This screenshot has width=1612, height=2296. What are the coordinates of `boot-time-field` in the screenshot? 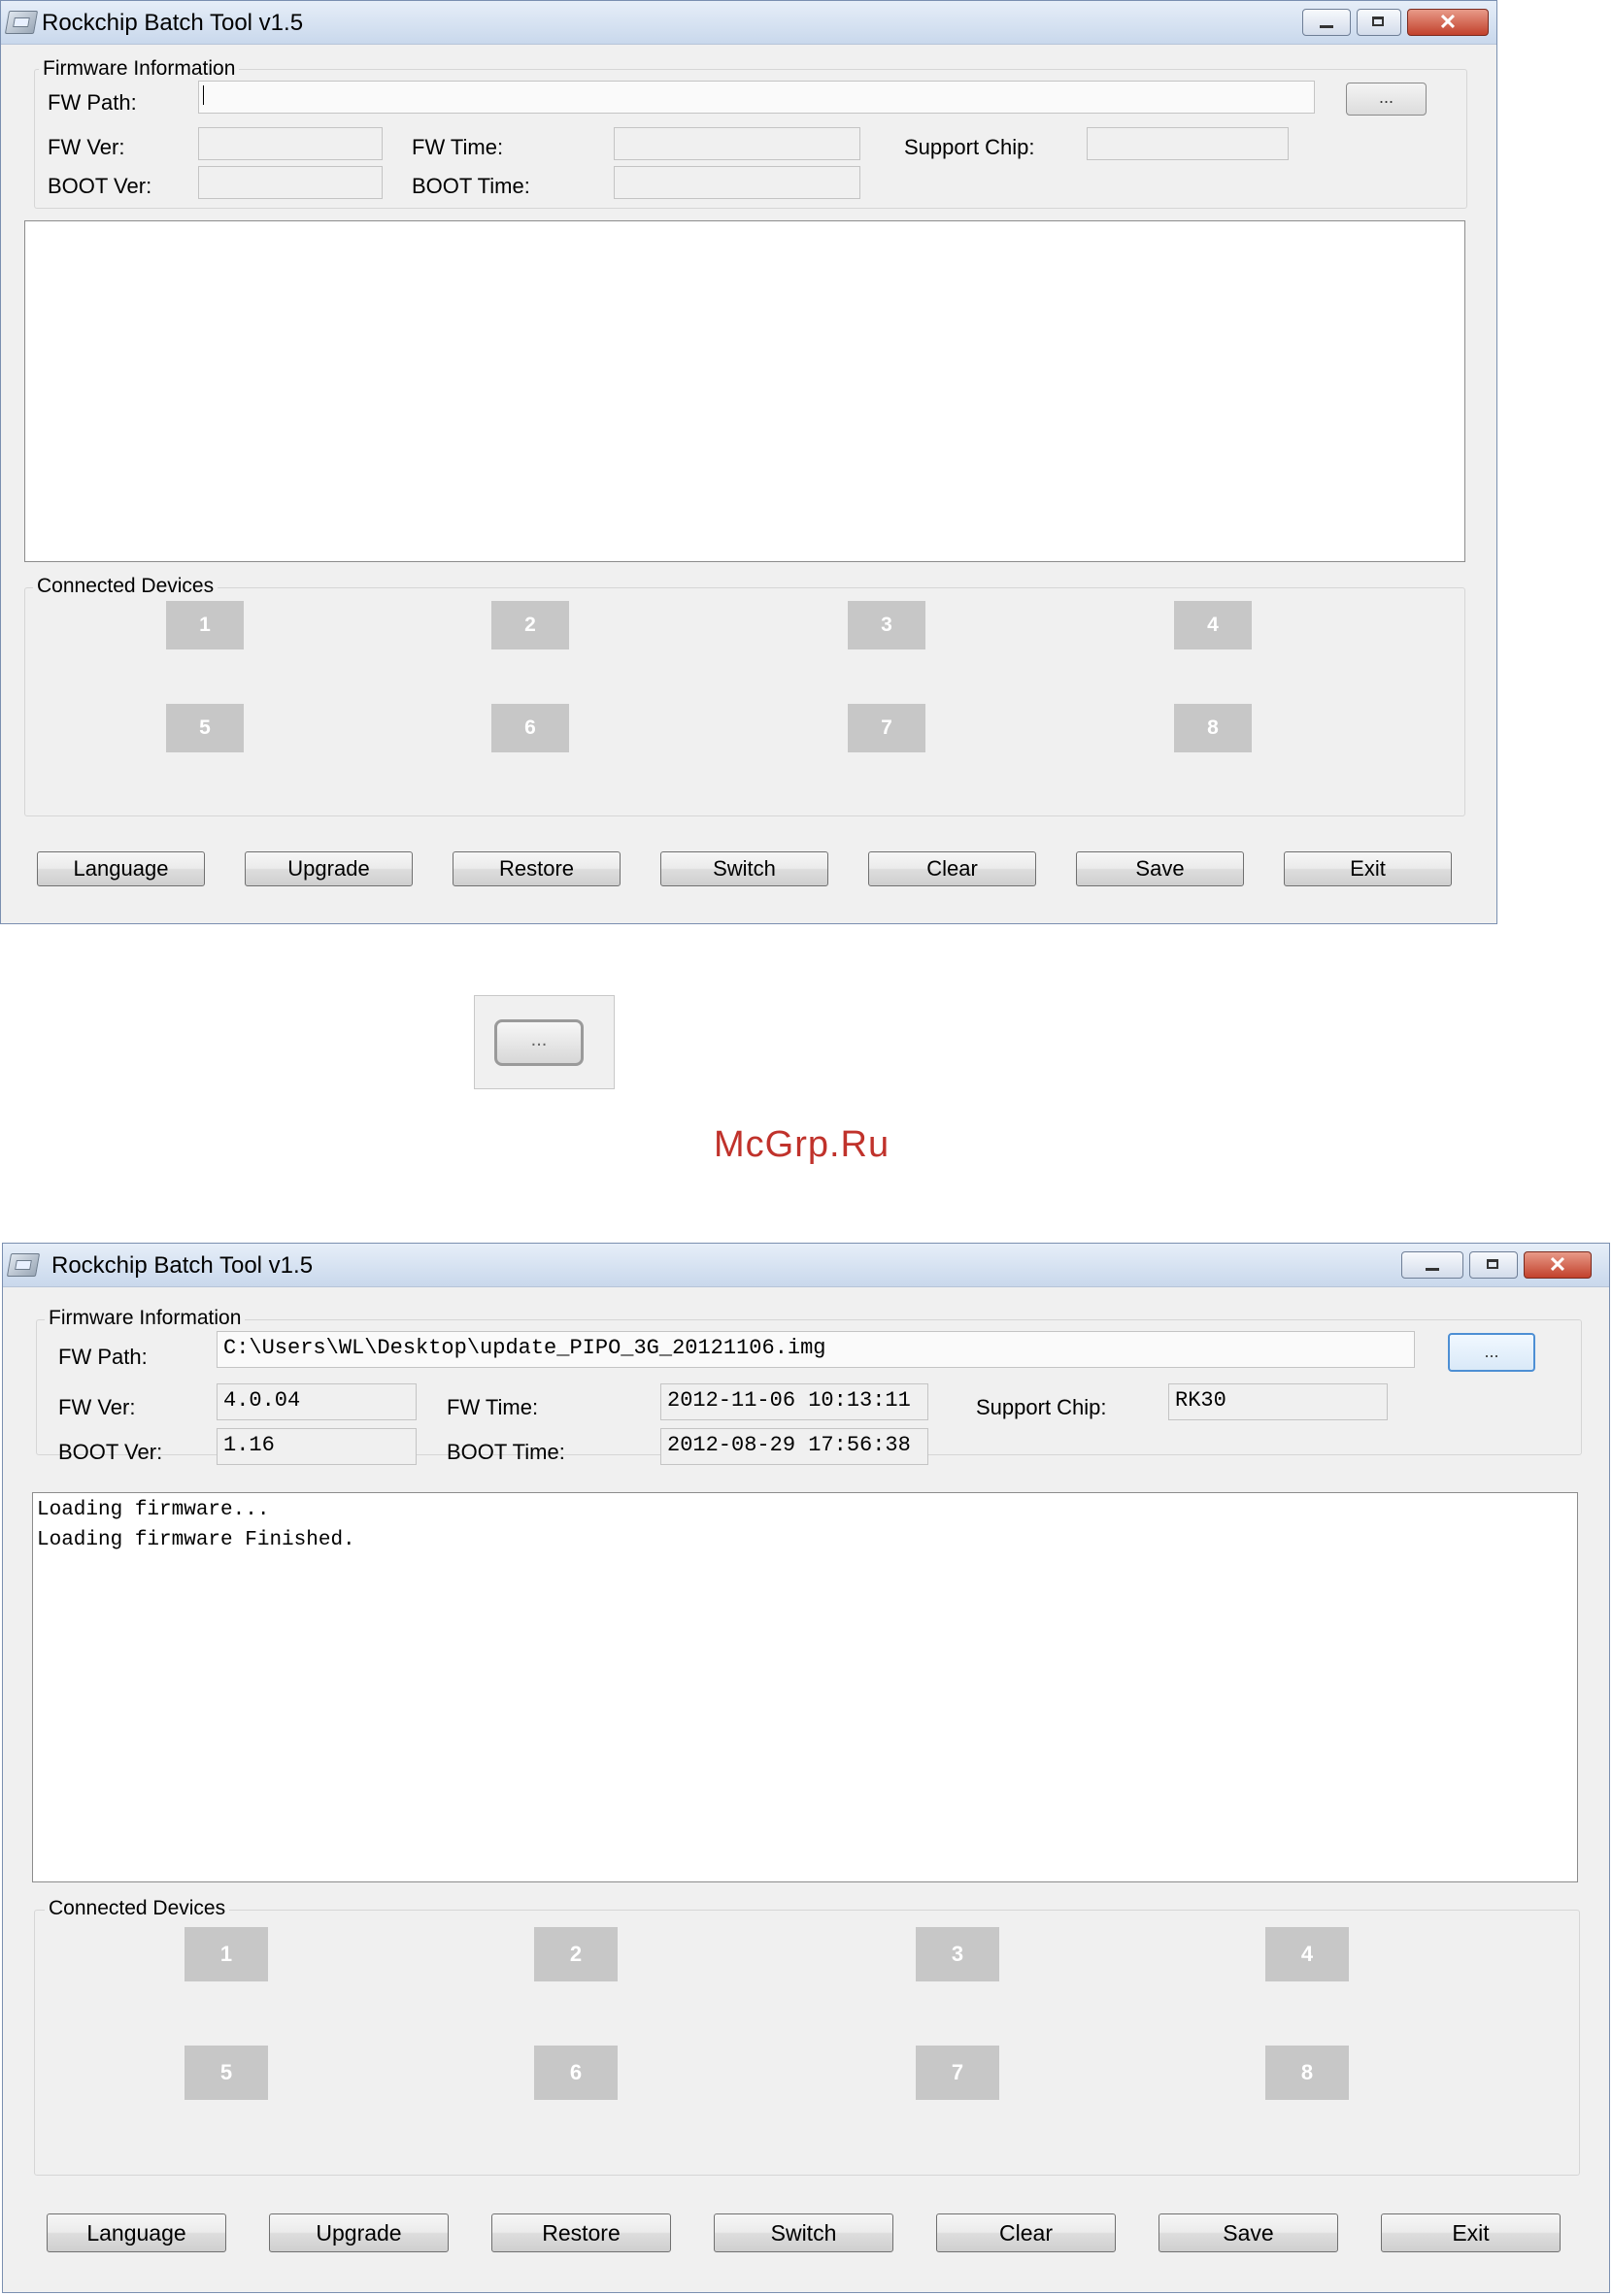 It's located at (737, 182).